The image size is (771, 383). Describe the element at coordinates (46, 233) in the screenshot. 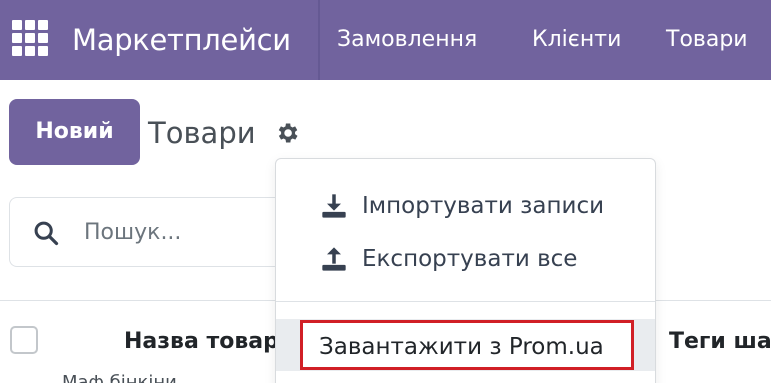

I see `search-icon` at that location.